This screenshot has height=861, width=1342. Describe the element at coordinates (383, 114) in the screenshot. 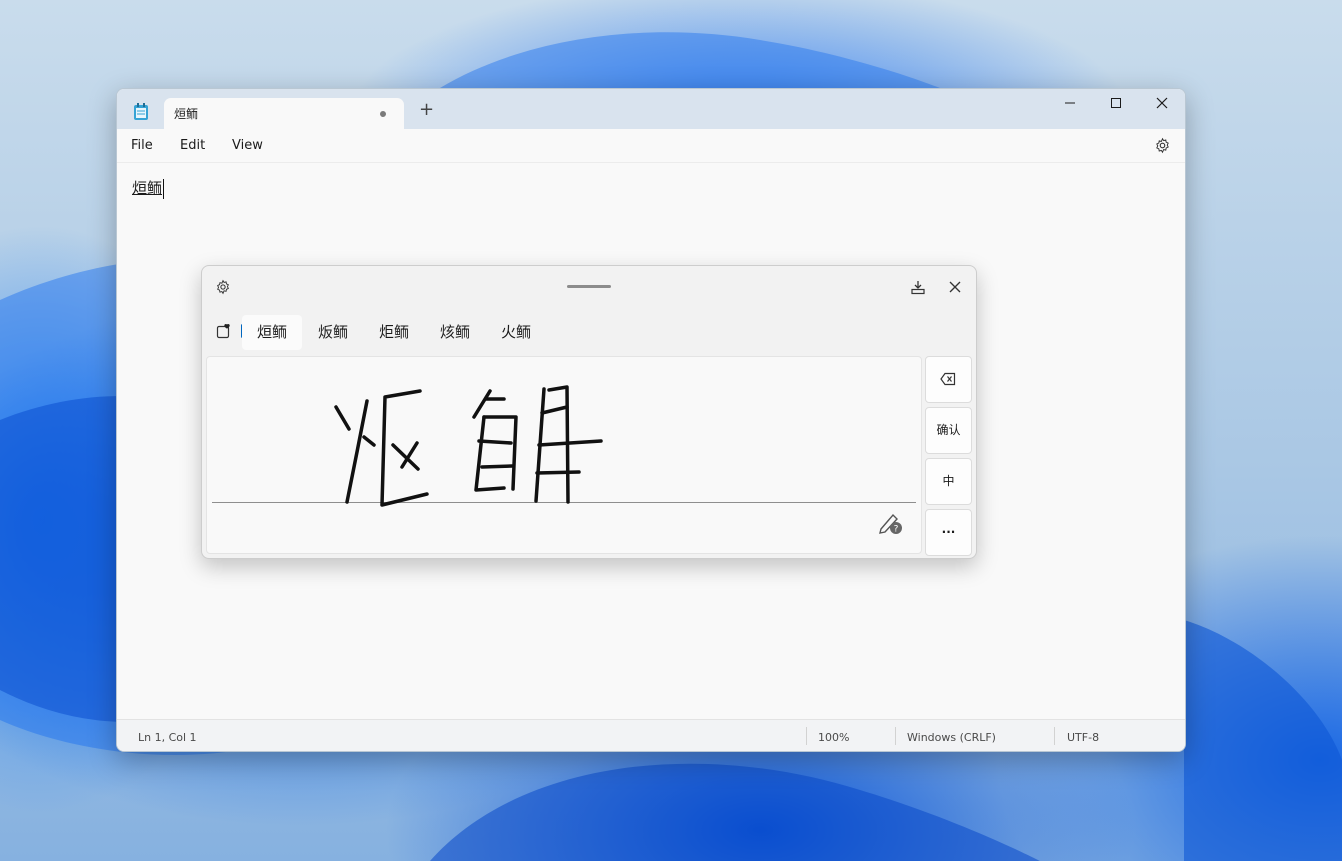

I see `unsaved-indicator-icon` at that location.